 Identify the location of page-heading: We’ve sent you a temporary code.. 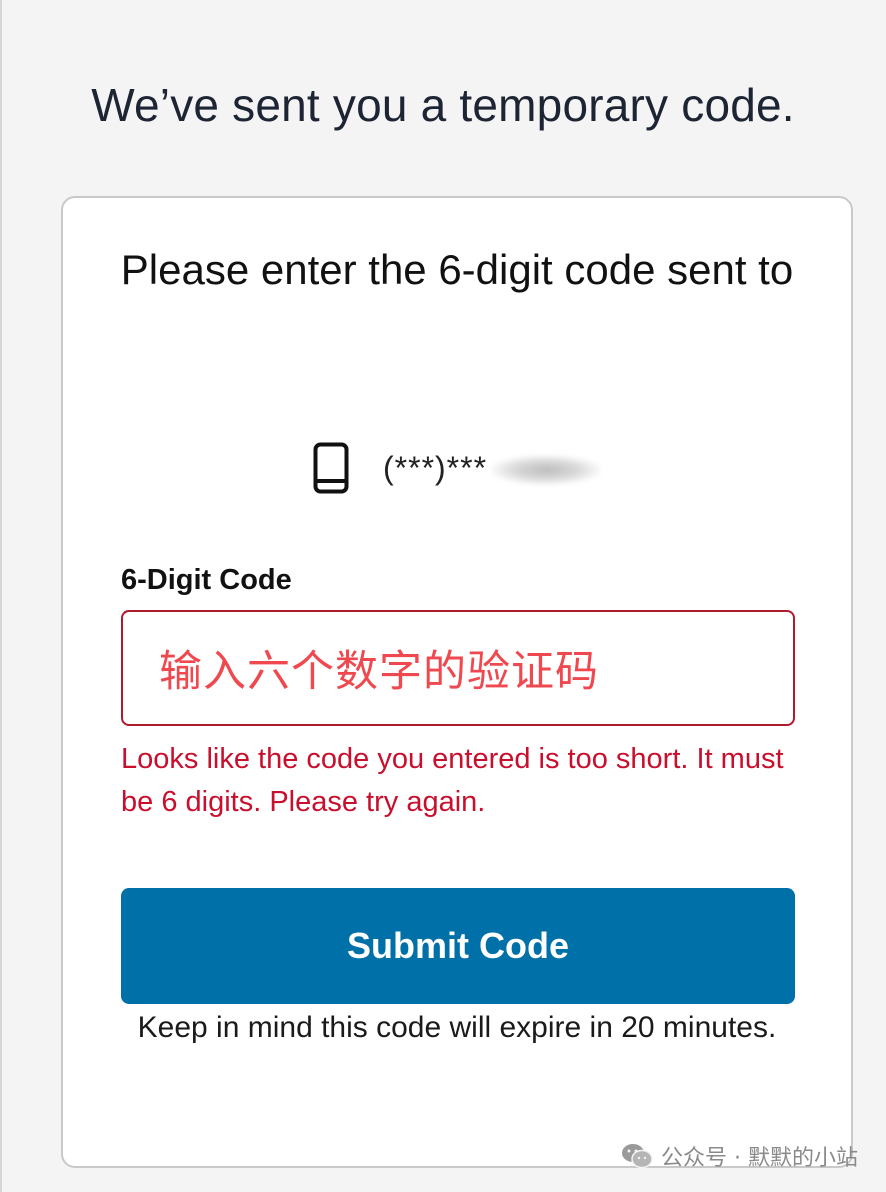
(443, 105).